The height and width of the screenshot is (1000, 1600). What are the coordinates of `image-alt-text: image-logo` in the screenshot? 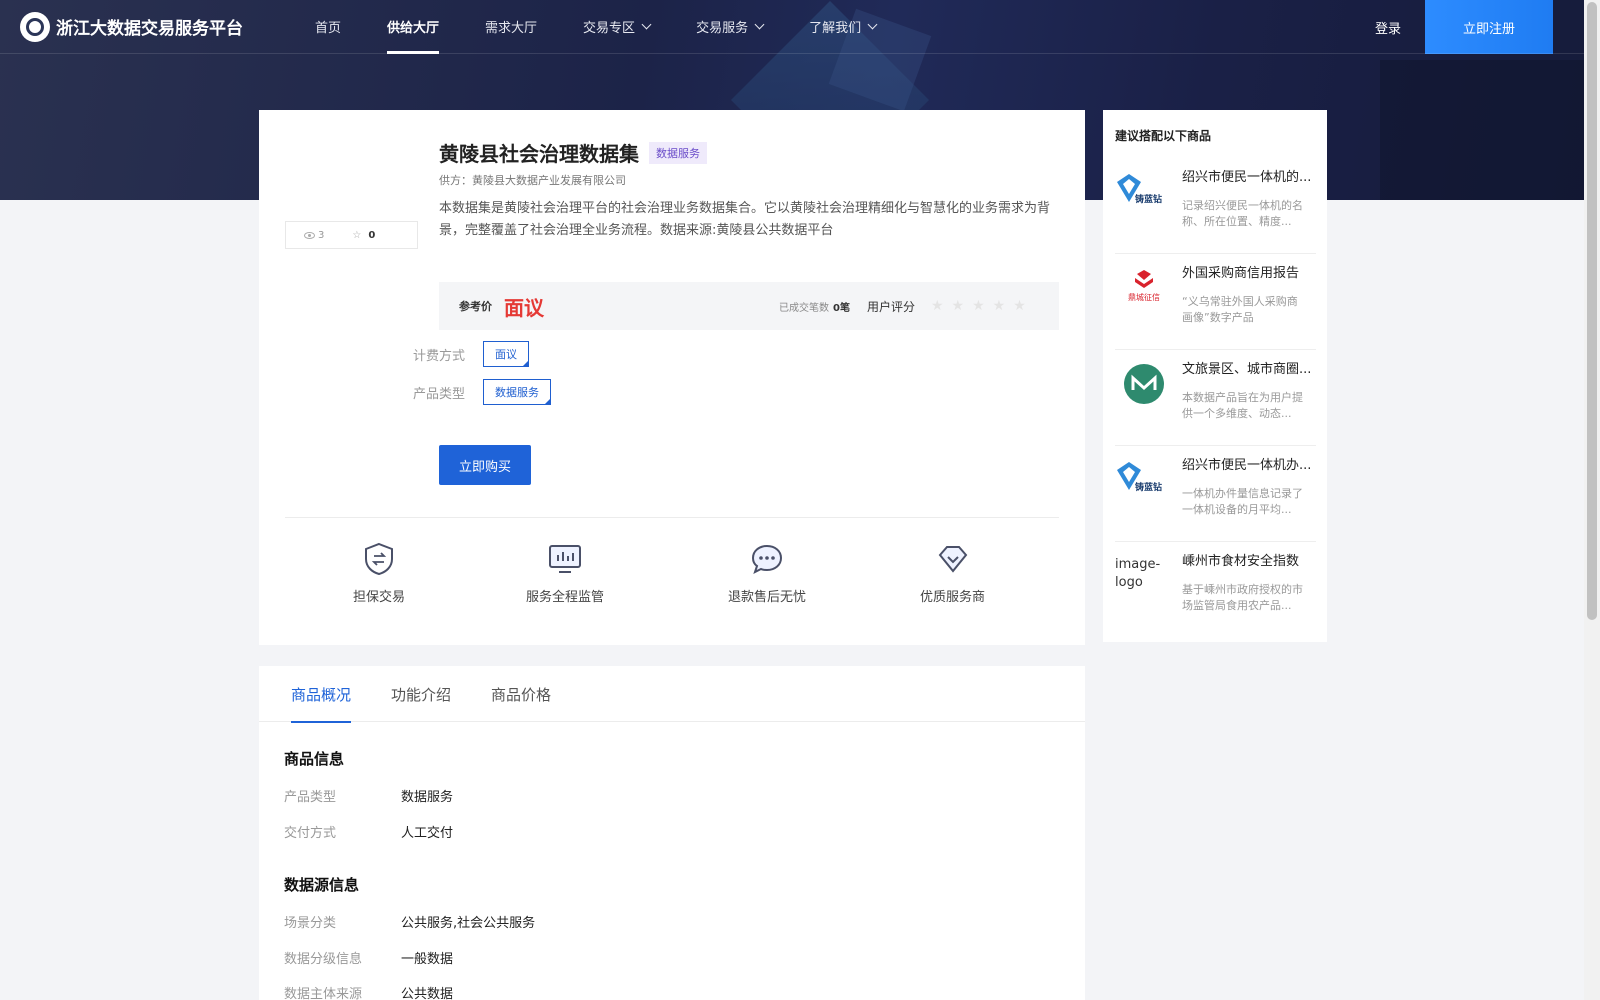 It's located at (1138, 573).